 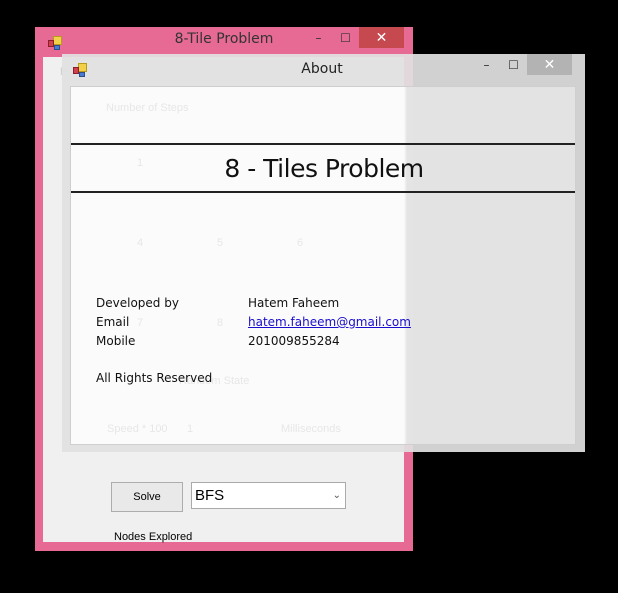 I want to click on ghost-tile-7: 7, so click(x=140, y=323).